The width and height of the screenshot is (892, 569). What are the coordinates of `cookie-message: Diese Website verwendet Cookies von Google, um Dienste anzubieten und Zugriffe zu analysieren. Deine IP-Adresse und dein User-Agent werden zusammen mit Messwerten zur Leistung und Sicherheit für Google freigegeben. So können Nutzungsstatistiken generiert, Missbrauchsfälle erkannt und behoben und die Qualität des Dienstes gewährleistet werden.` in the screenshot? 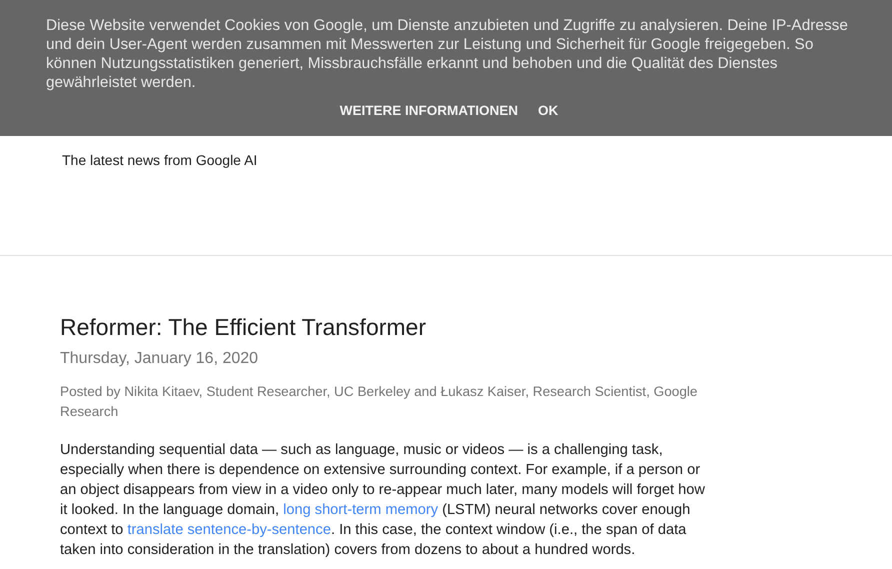 It's located at (447, 54).